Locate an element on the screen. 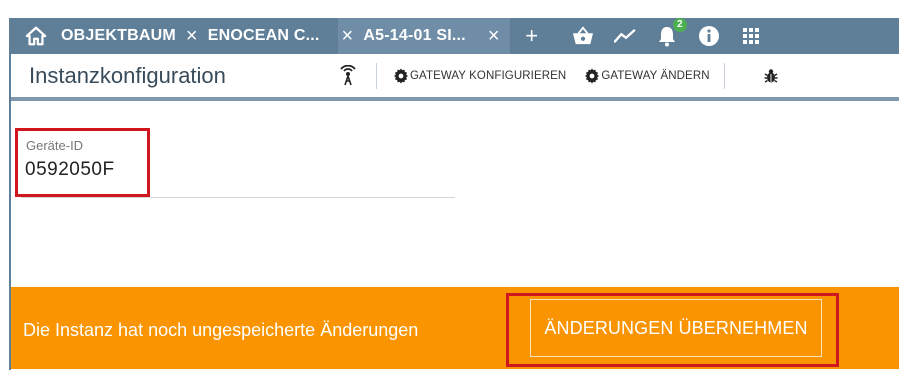 Image resolution: width=899 pixels, height=380 pixels. field-underline is located at coordinates (238, 197).